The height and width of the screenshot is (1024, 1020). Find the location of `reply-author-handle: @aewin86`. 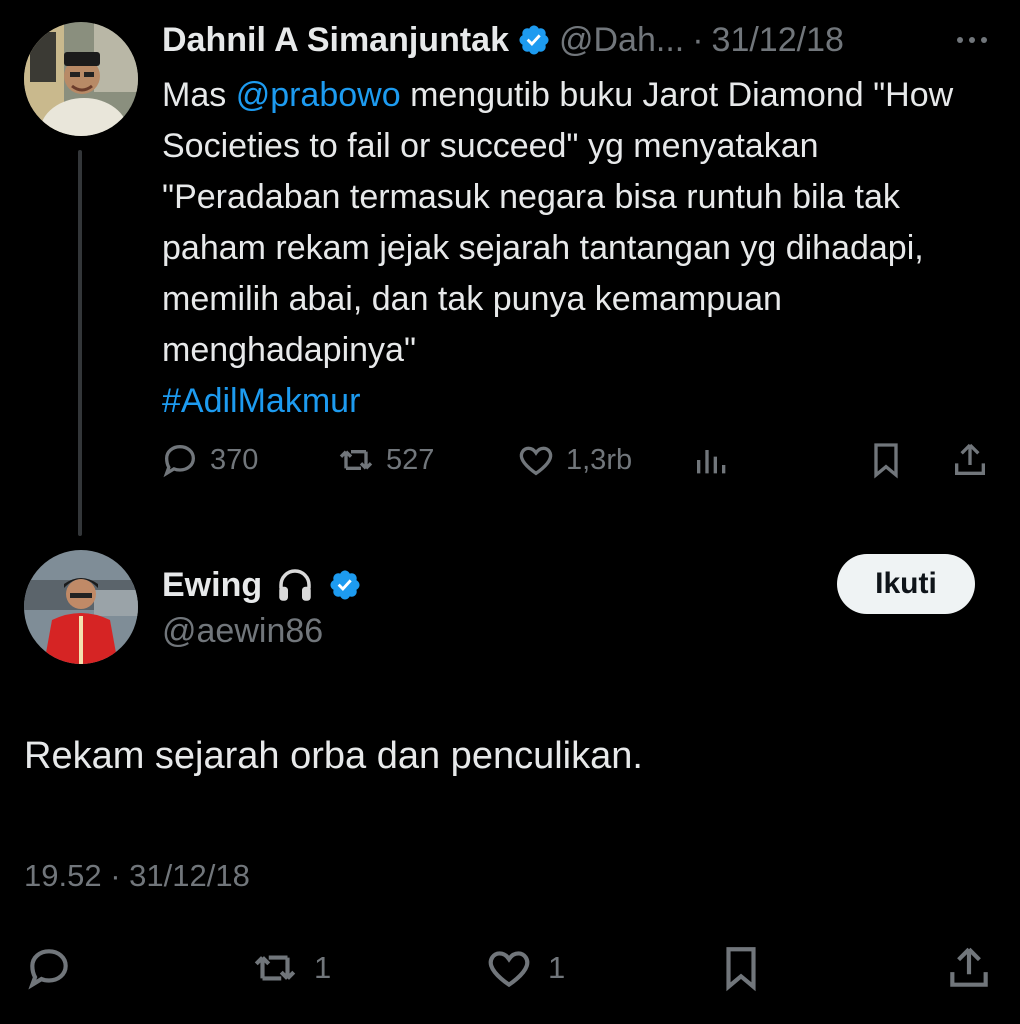

reply-author-handle: @aewin86 is located at coordinates (242, 631).